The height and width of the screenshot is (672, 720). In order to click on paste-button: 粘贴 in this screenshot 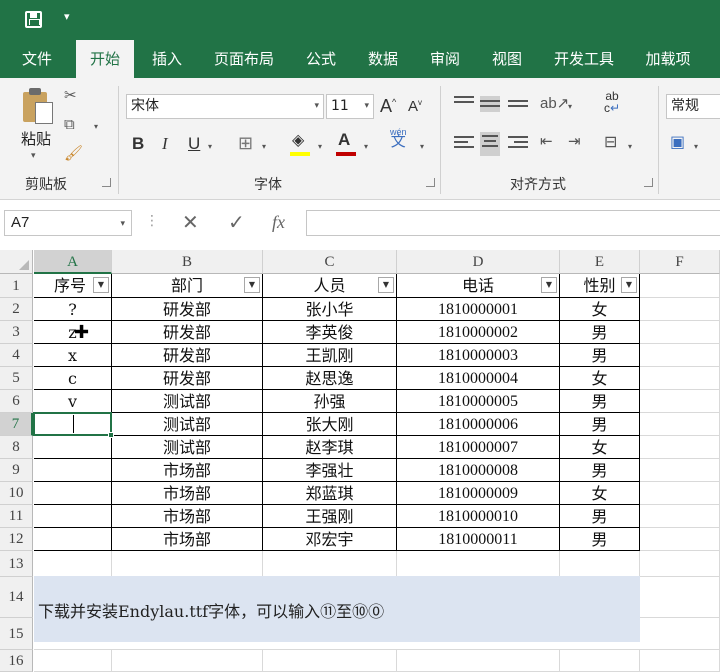, I will do `click(36, 138)`.